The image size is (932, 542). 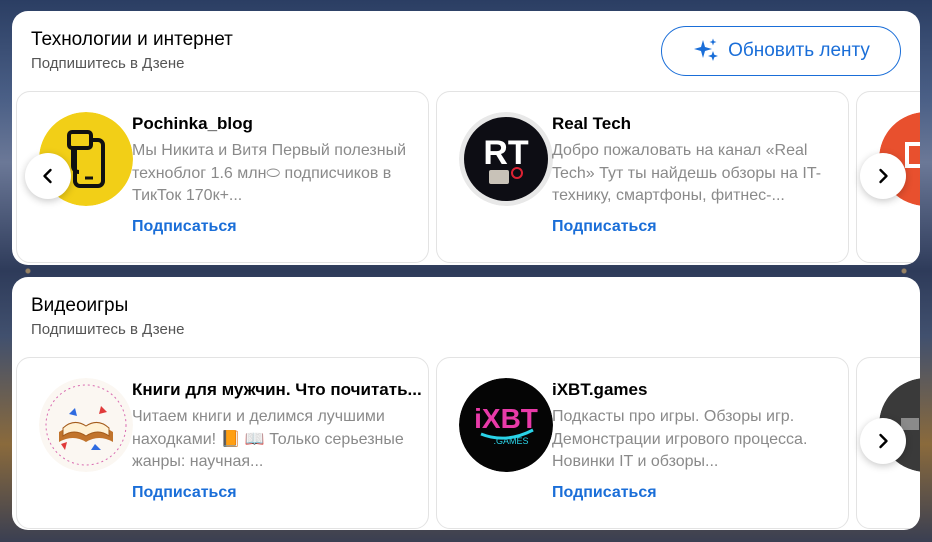 I want to click on sparkle-icon, so click(x=706, y=49).